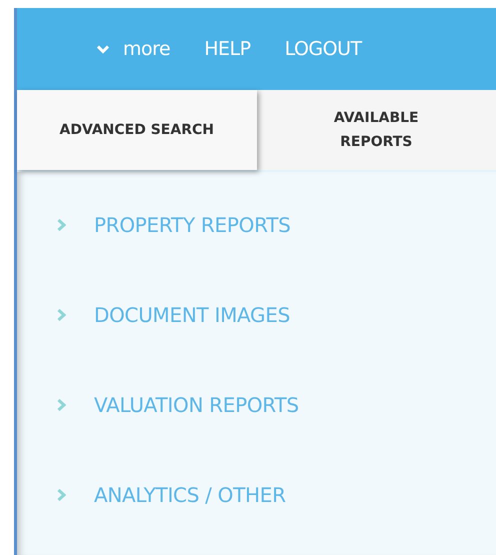  I want to click on nav-link: HELP, so click(227, 49).